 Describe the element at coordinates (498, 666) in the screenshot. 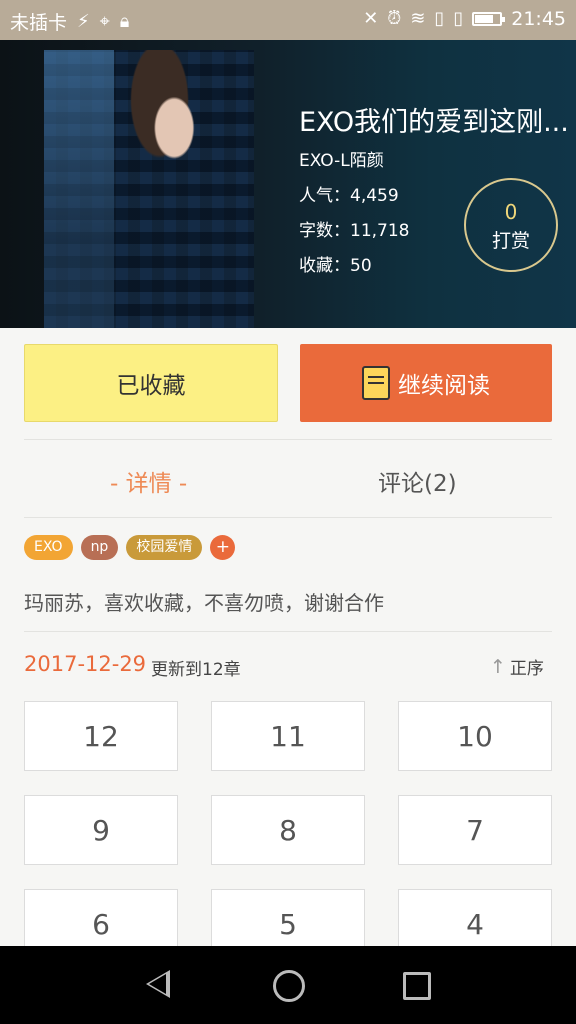

I see `arrow-up-icon: ↑` at that location.